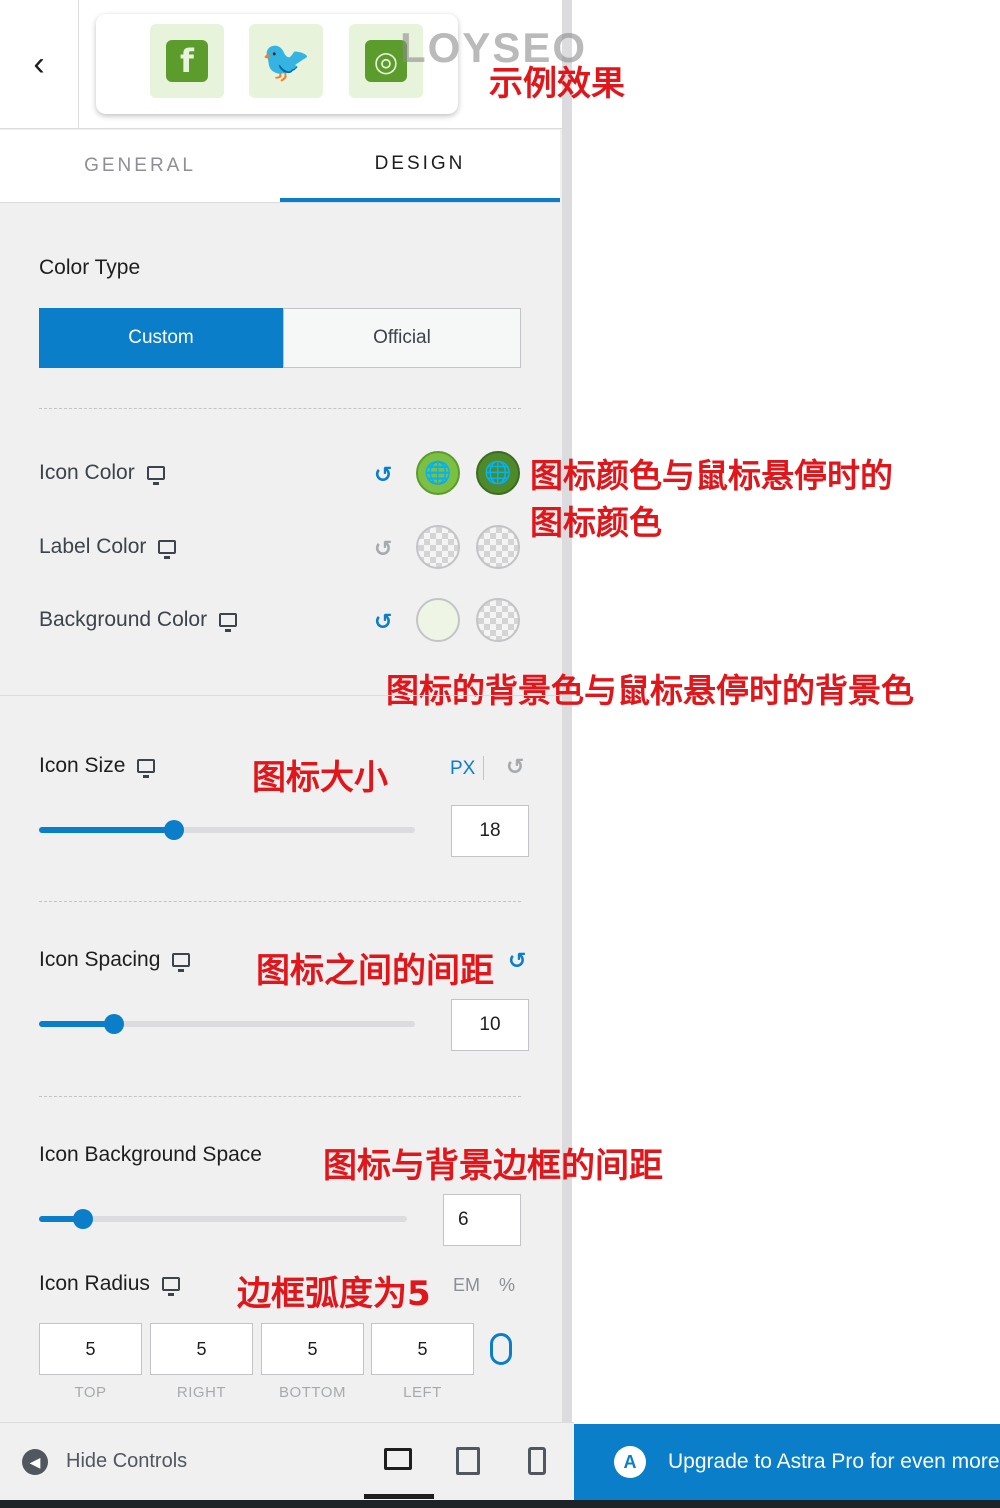 This screenshot has width=1000, height=1508. I want to click on icon-spacing-input: 10, so click(490, 1025).